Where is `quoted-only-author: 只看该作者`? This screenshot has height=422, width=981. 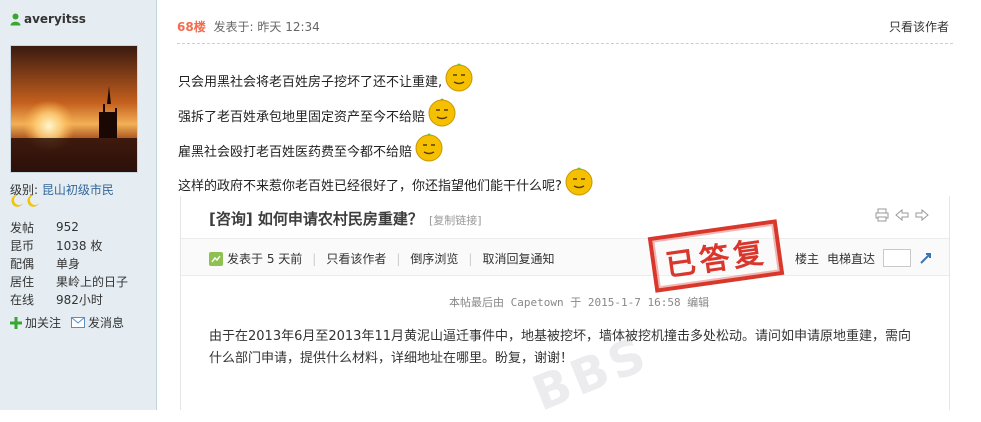 quoted-only-author: 只看该作者 is located at coordinates (356, 259).